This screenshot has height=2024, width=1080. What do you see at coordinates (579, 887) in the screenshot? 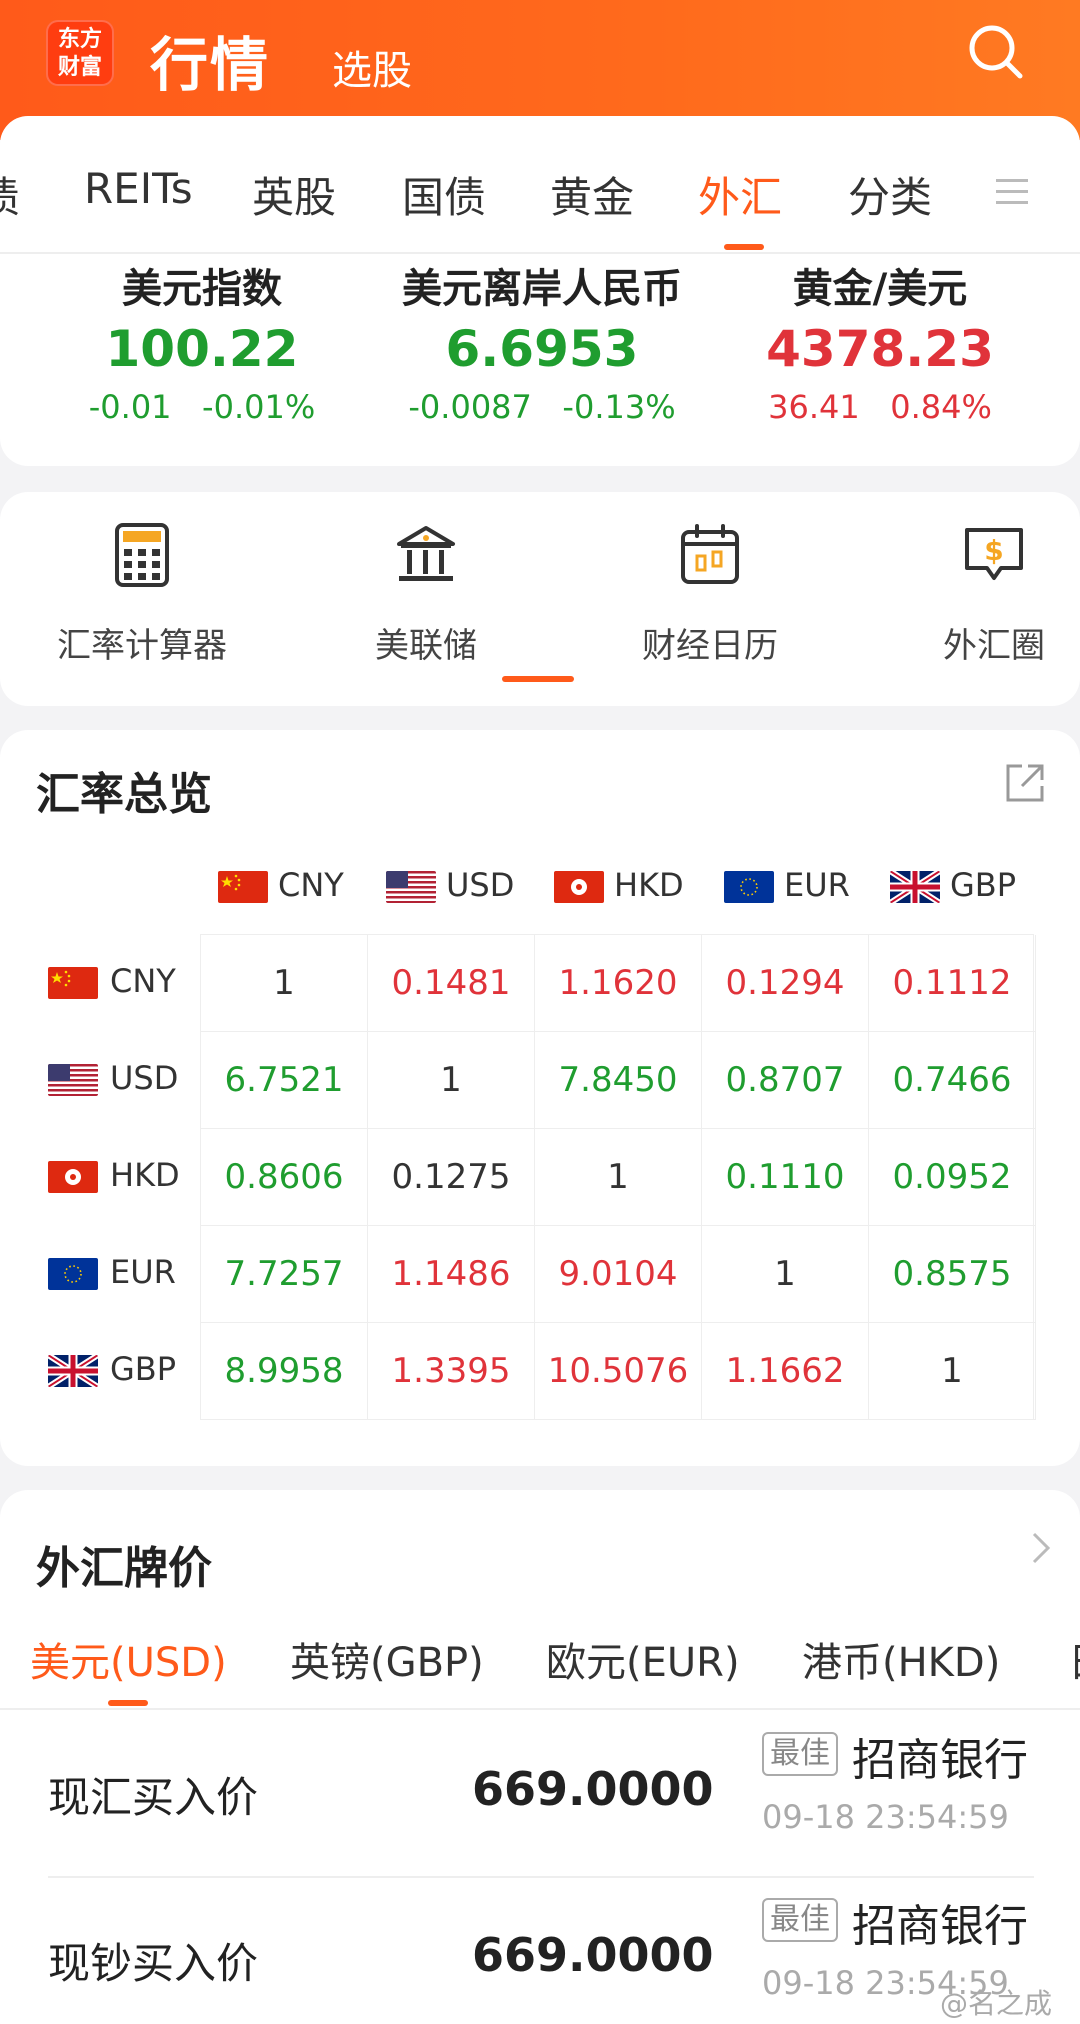
I see `hk-flag-icon` at bounding box center [579, 887].